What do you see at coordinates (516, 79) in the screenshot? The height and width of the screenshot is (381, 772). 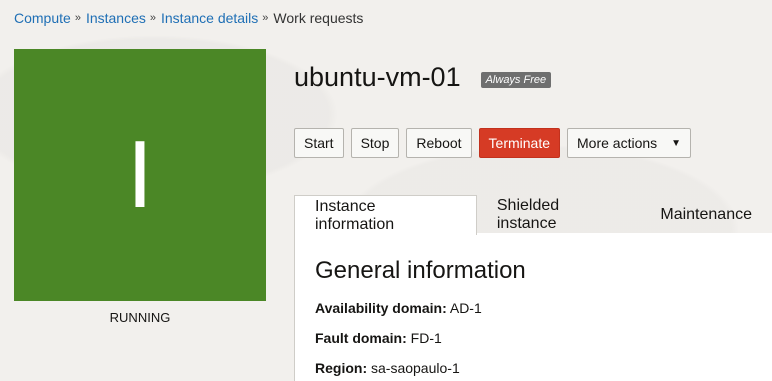 I see `always-free-tag: Always Free` at bounding box center [516, 79].